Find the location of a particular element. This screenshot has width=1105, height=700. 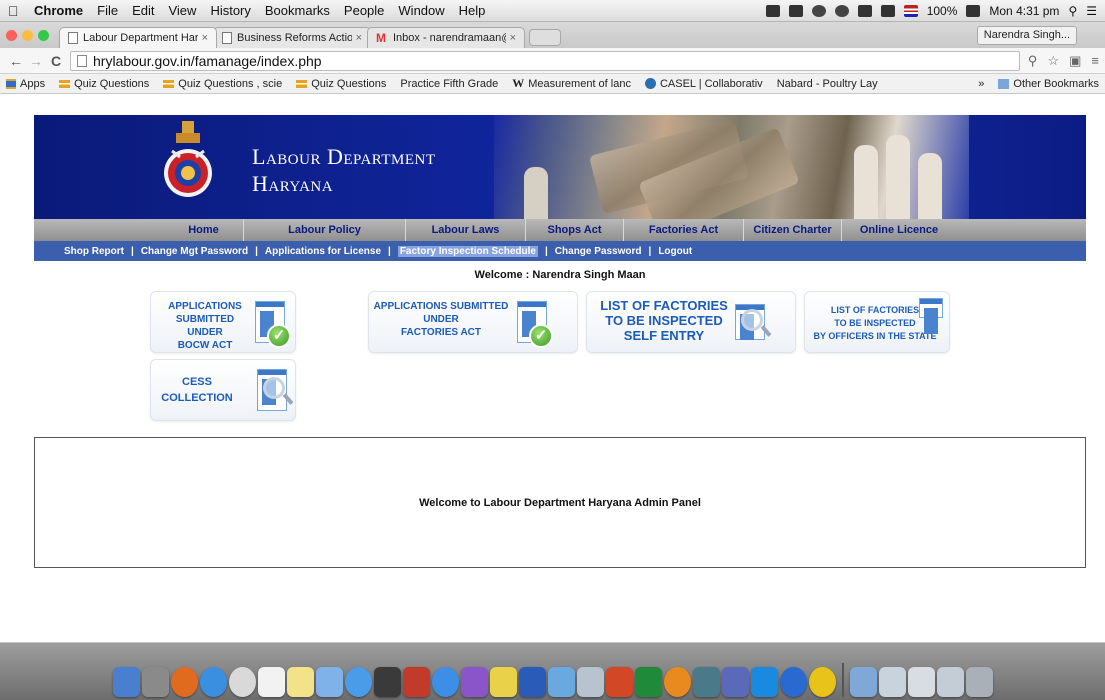

nav-citizen-charter: Citizen Charter is located at coordinates (793, 230).